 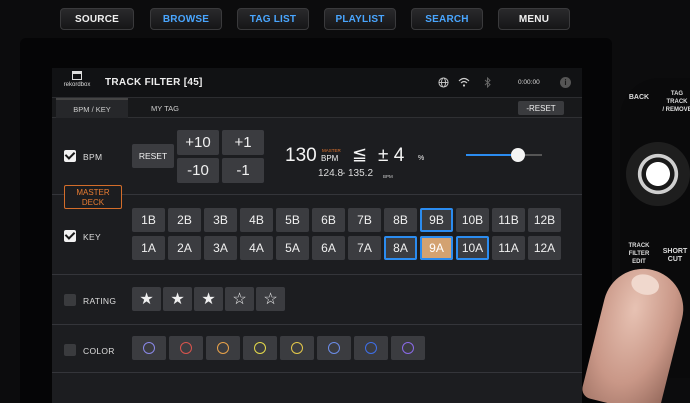 I want to click on reset-all-button: -RESET, so click(x=541, y=108).